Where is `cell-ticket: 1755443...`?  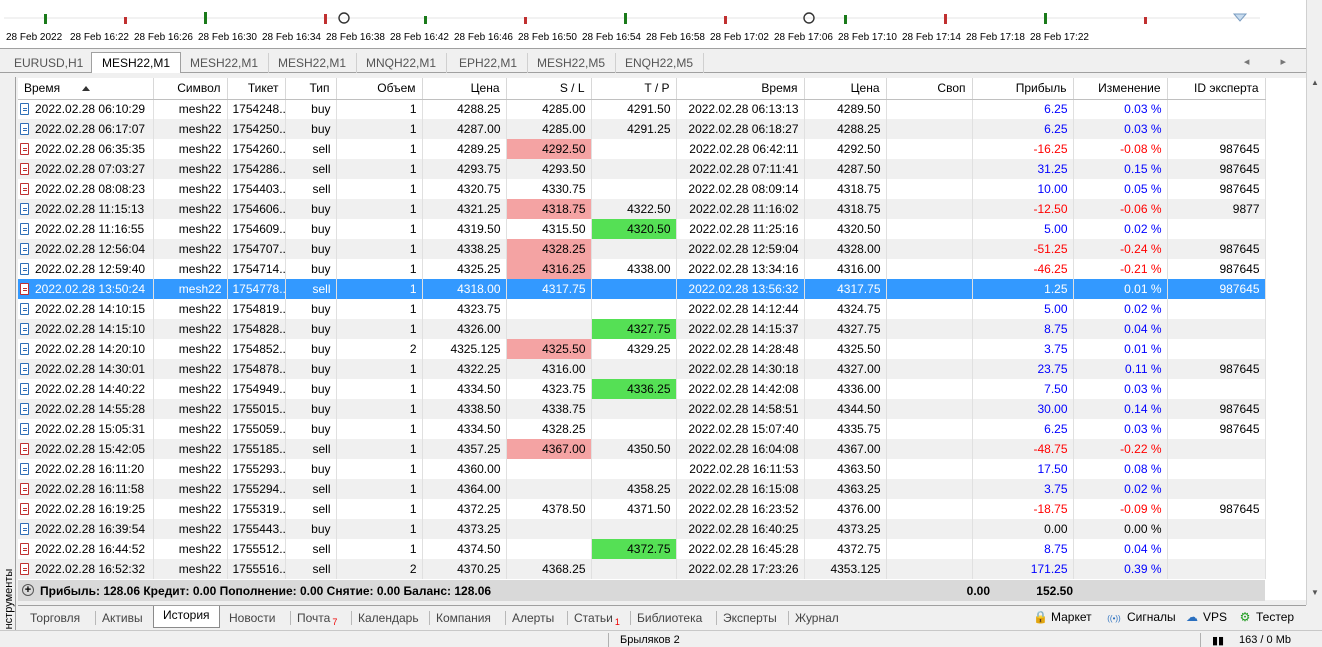
cell-ticket: 1755443... is located at coordinates (256, 529).